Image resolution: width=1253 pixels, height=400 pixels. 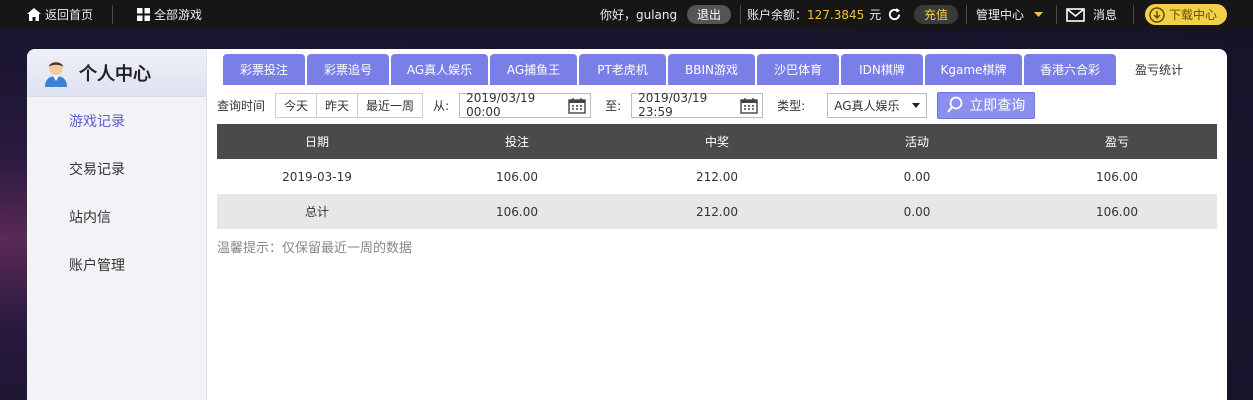 I want to click on all-games-link: 全部游戏, so click(x=169, y=14).